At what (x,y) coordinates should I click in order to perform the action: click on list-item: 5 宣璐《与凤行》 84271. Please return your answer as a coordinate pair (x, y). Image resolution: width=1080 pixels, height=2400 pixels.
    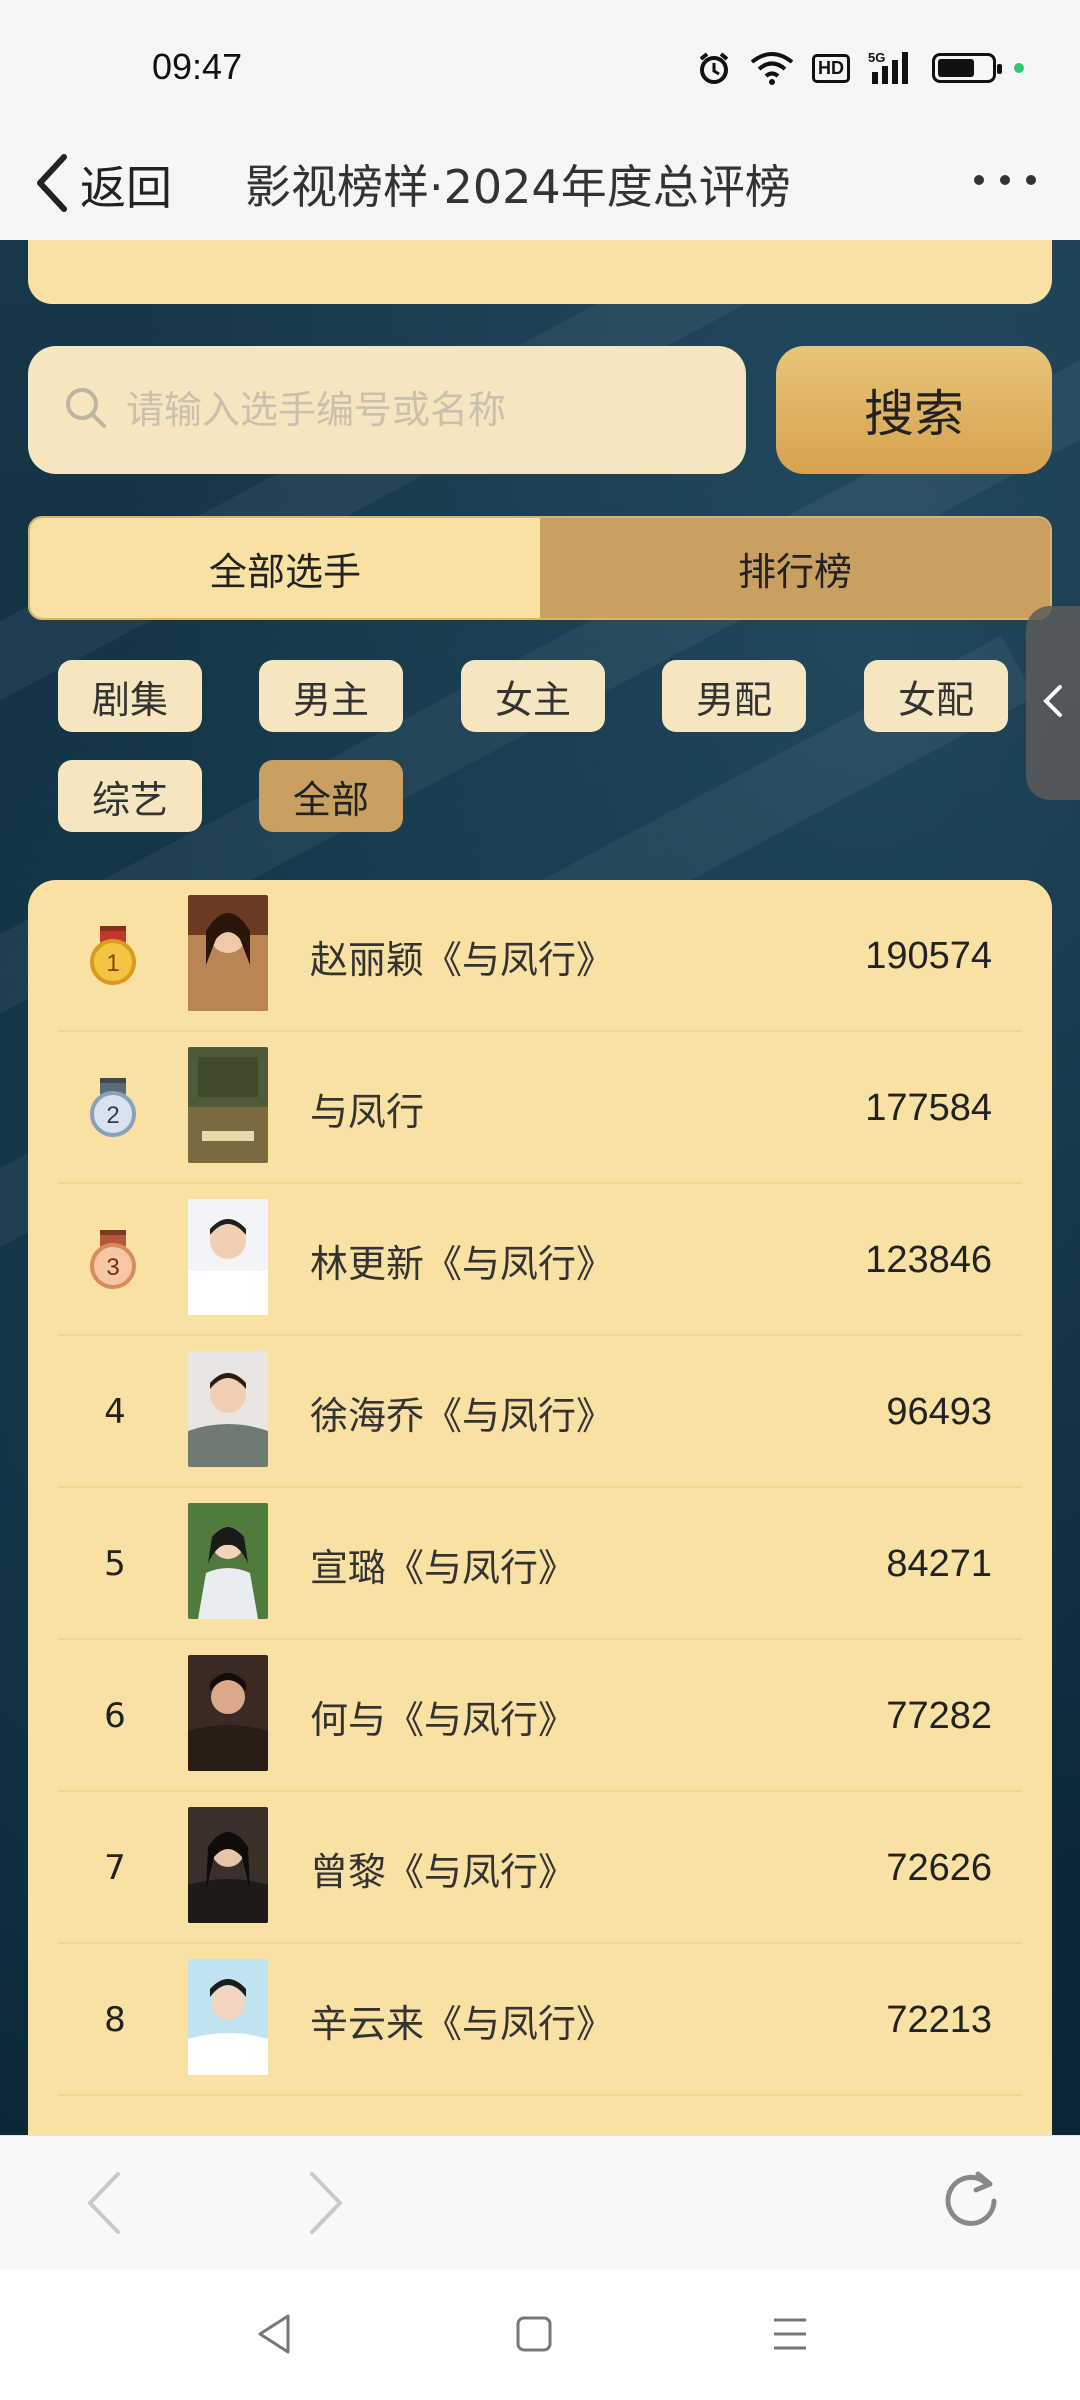
    Looking at the image, I should click on (540, 1564).